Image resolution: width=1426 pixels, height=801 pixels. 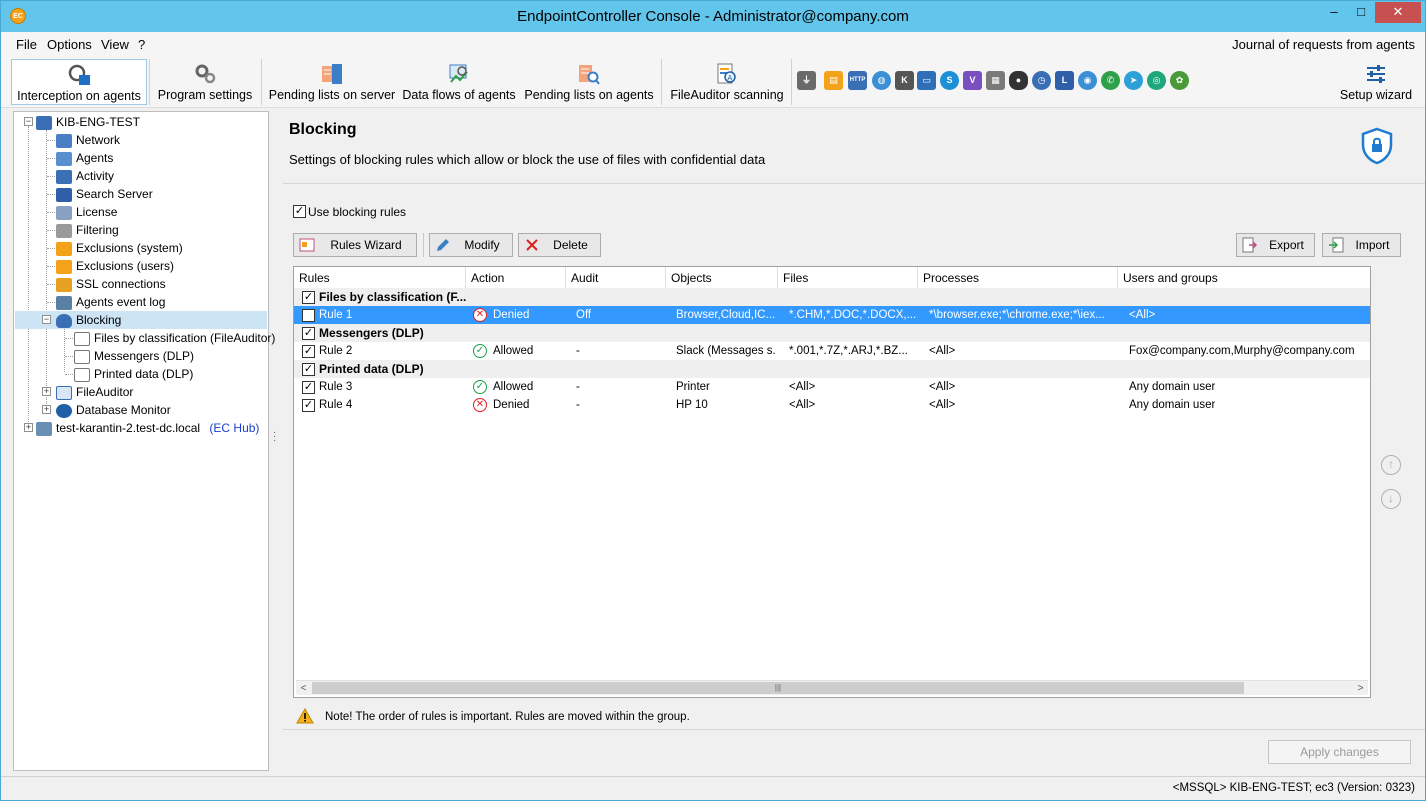 I want to click on tree-node-fileauditor: FileAuditor, so click(x=94, y=392).